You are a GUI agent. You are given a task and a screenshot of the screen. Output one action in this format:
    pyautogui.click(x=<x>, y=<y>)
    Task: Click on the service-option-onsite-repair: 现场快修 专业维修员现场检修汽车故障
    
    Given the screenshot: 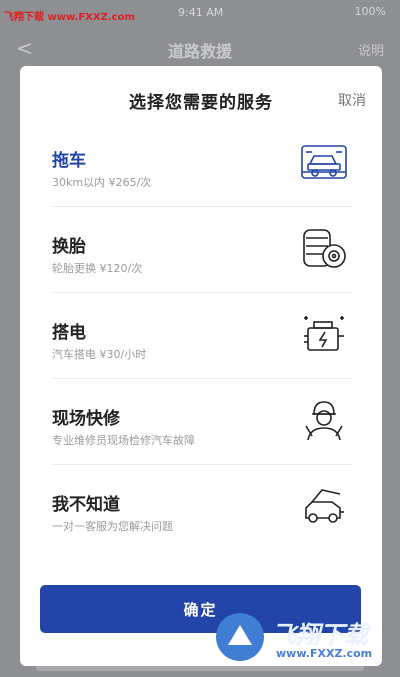 What is the action you would take?
    pyautogui.click(x=202, y=421)
    